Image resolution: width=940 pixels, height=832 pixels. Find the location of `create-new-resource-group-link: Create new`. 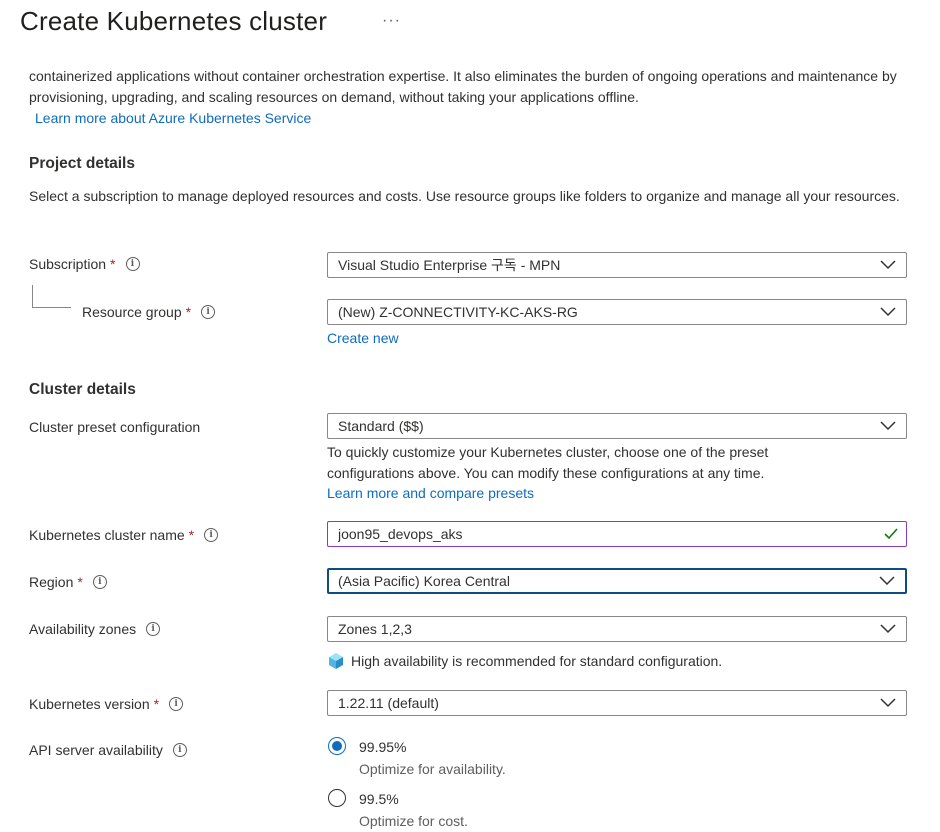

create-new-resource-group-link: Create new is located at coordinates (363, 338).